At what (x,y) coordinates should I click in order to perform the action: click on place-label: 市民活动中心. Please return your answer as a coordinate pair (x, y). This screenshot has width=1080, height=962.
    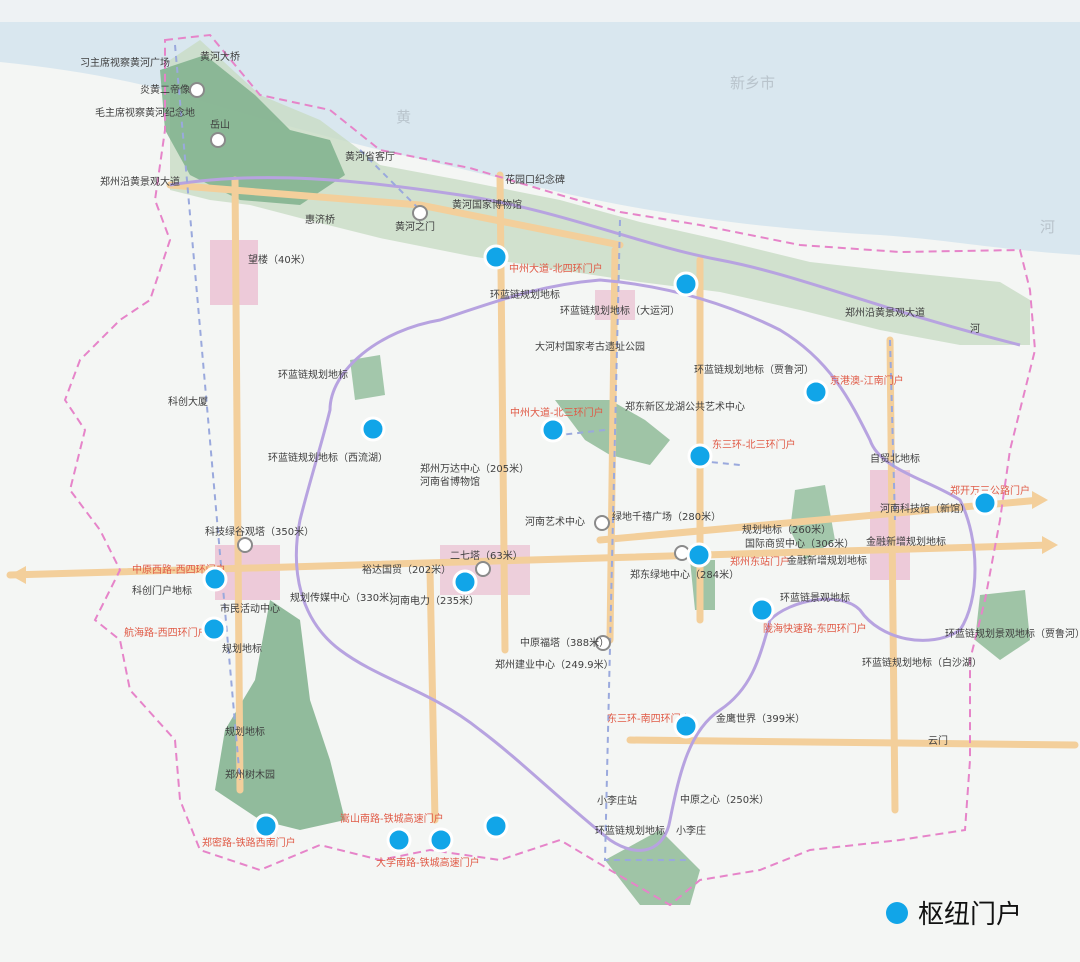
    Looking at the image, I should click on (250, 608).